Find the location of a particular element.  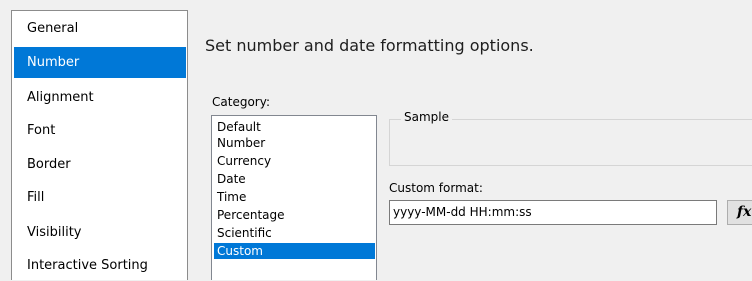

sidebar-item-fill: Fill is located at coordinates (100, 197).